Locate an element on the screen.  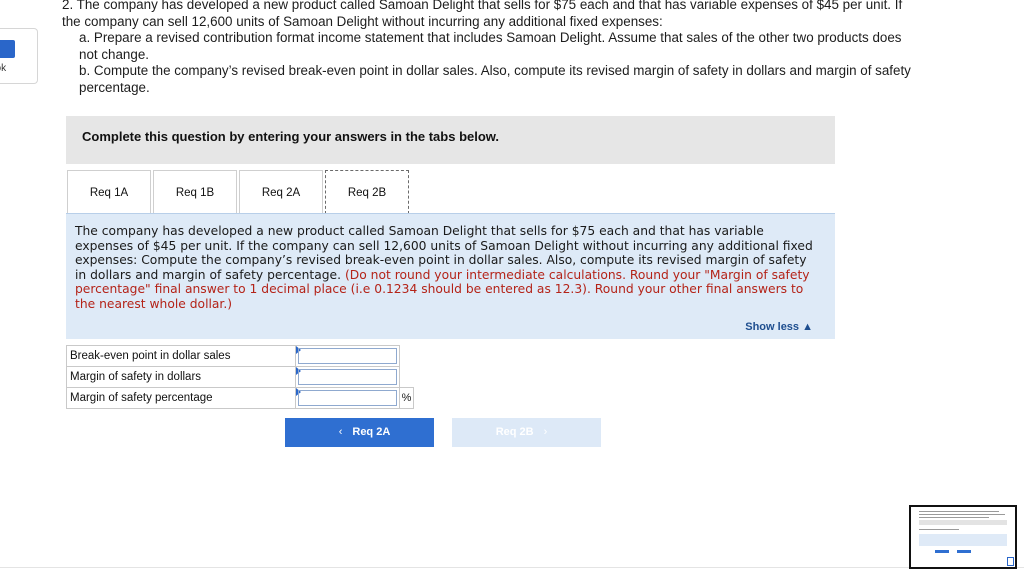
margin-of-safety-dollars-input is located at coordinates (347, 377).